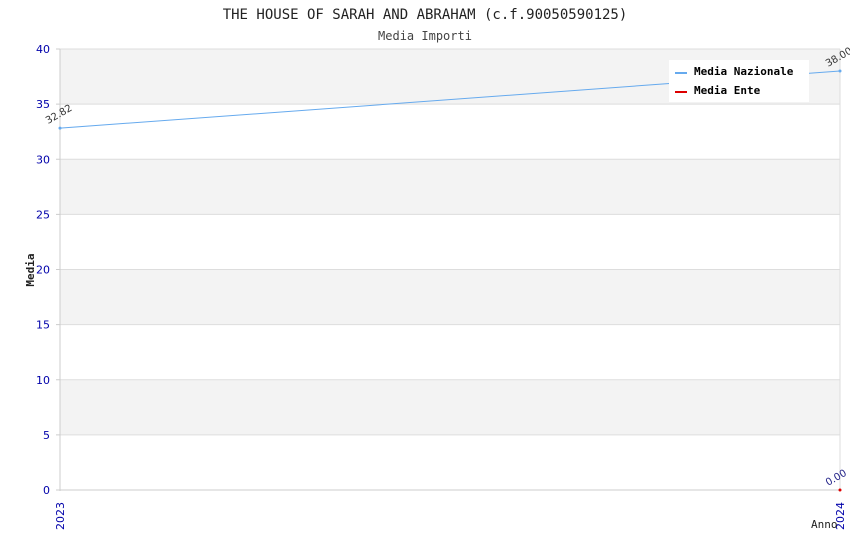 The width and height of the screenshot is (850, 550). I want to click on chart-subtitle: Media Importi, so click(425, 36).